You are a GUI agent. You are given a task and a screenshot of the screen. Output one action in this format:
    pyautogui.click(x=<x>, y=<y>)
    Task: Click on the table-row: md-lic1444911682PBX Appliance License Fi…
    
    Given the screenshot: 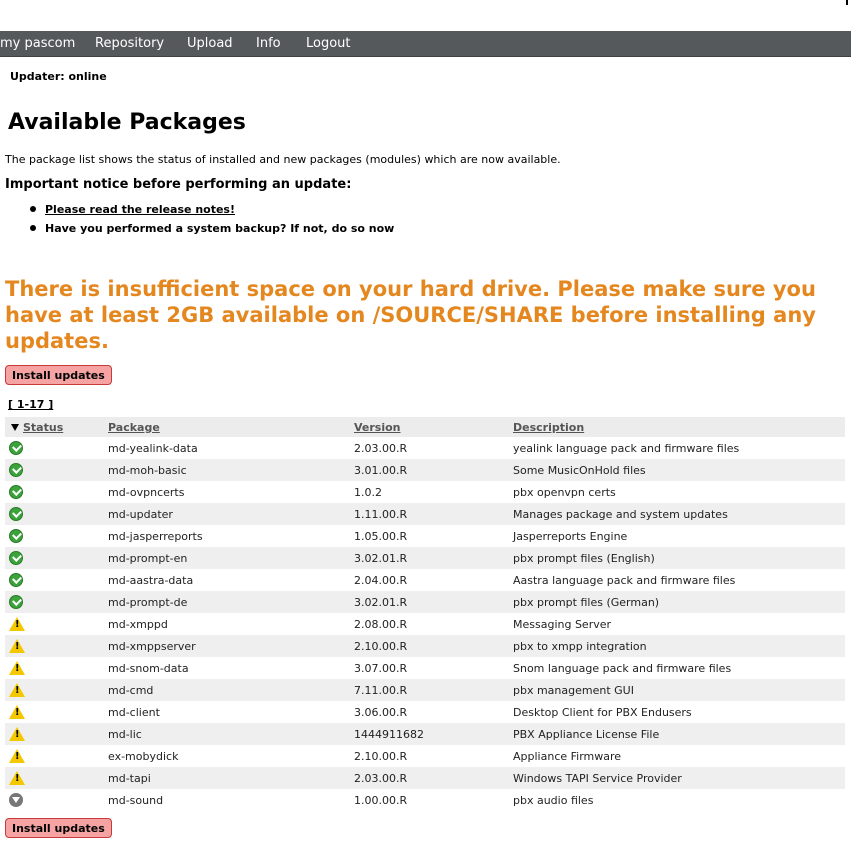 What is the action you would take?
    pyautogui.click(x=425, y=734)
    